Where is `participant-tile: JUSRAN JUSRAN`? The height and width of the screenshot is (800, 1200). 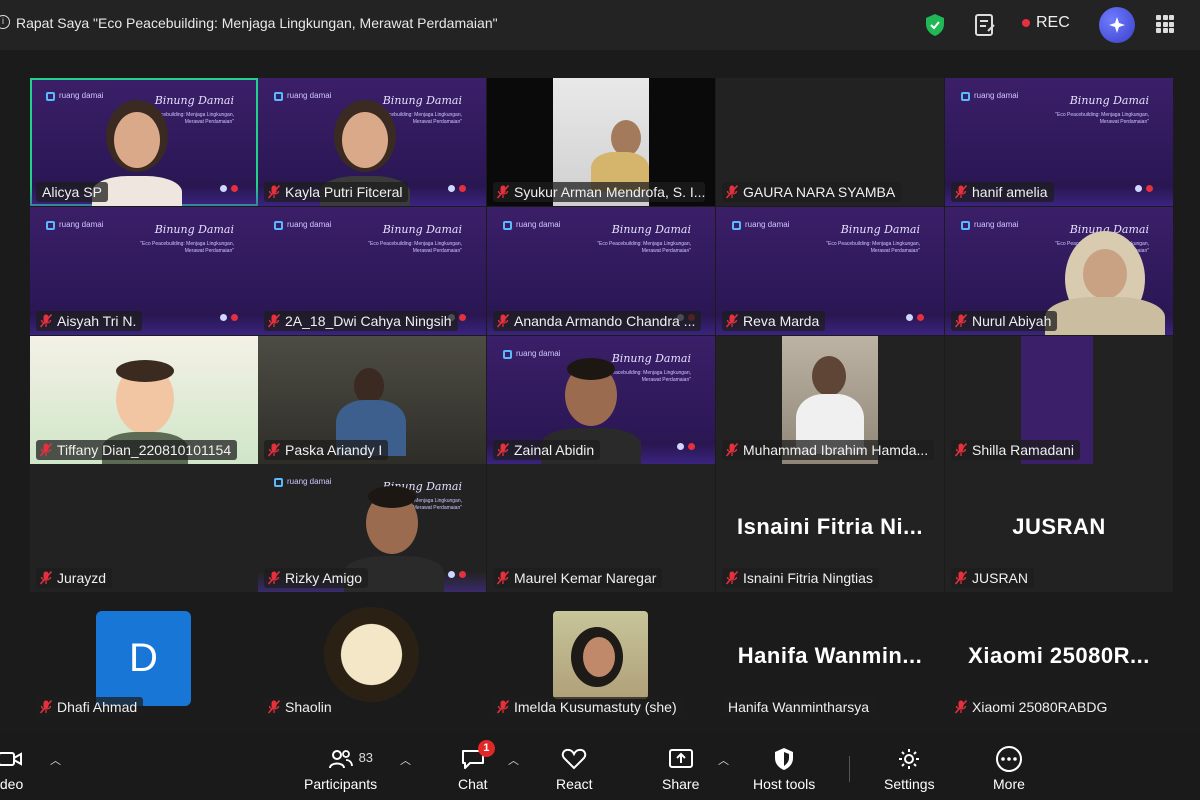
participant-tile: JUSRAN JUSRAN is located at coordinates (1059, 528).